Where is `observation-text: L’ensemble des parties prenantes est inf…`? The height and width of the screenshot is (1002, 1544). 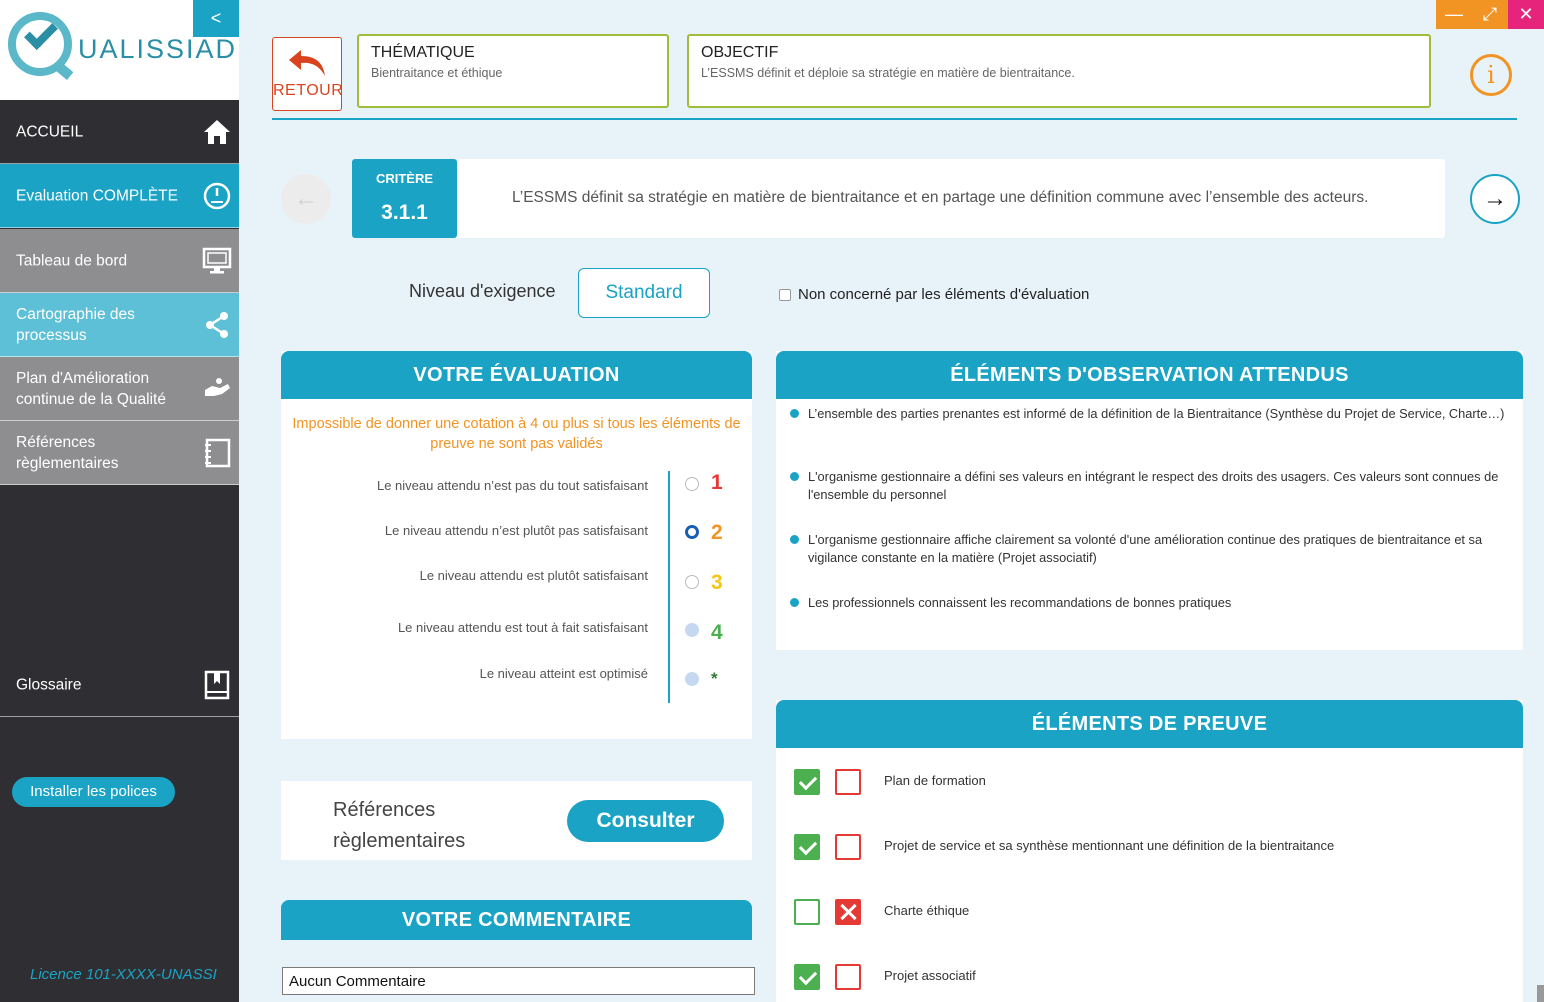 observation-text: L’ensemble des parties prenantes est inf… is located at coordinates (1156, 413).